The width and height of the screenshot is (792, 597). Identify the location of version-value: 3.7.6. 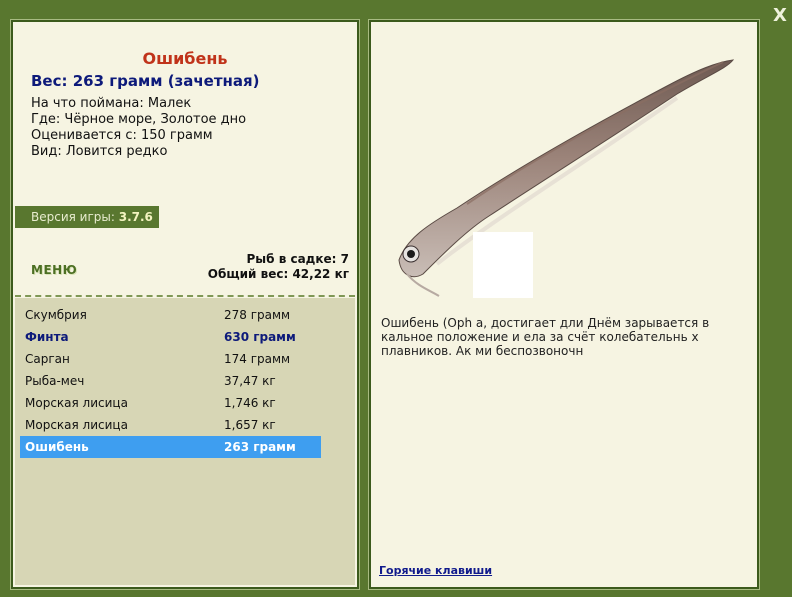
(135, 217).